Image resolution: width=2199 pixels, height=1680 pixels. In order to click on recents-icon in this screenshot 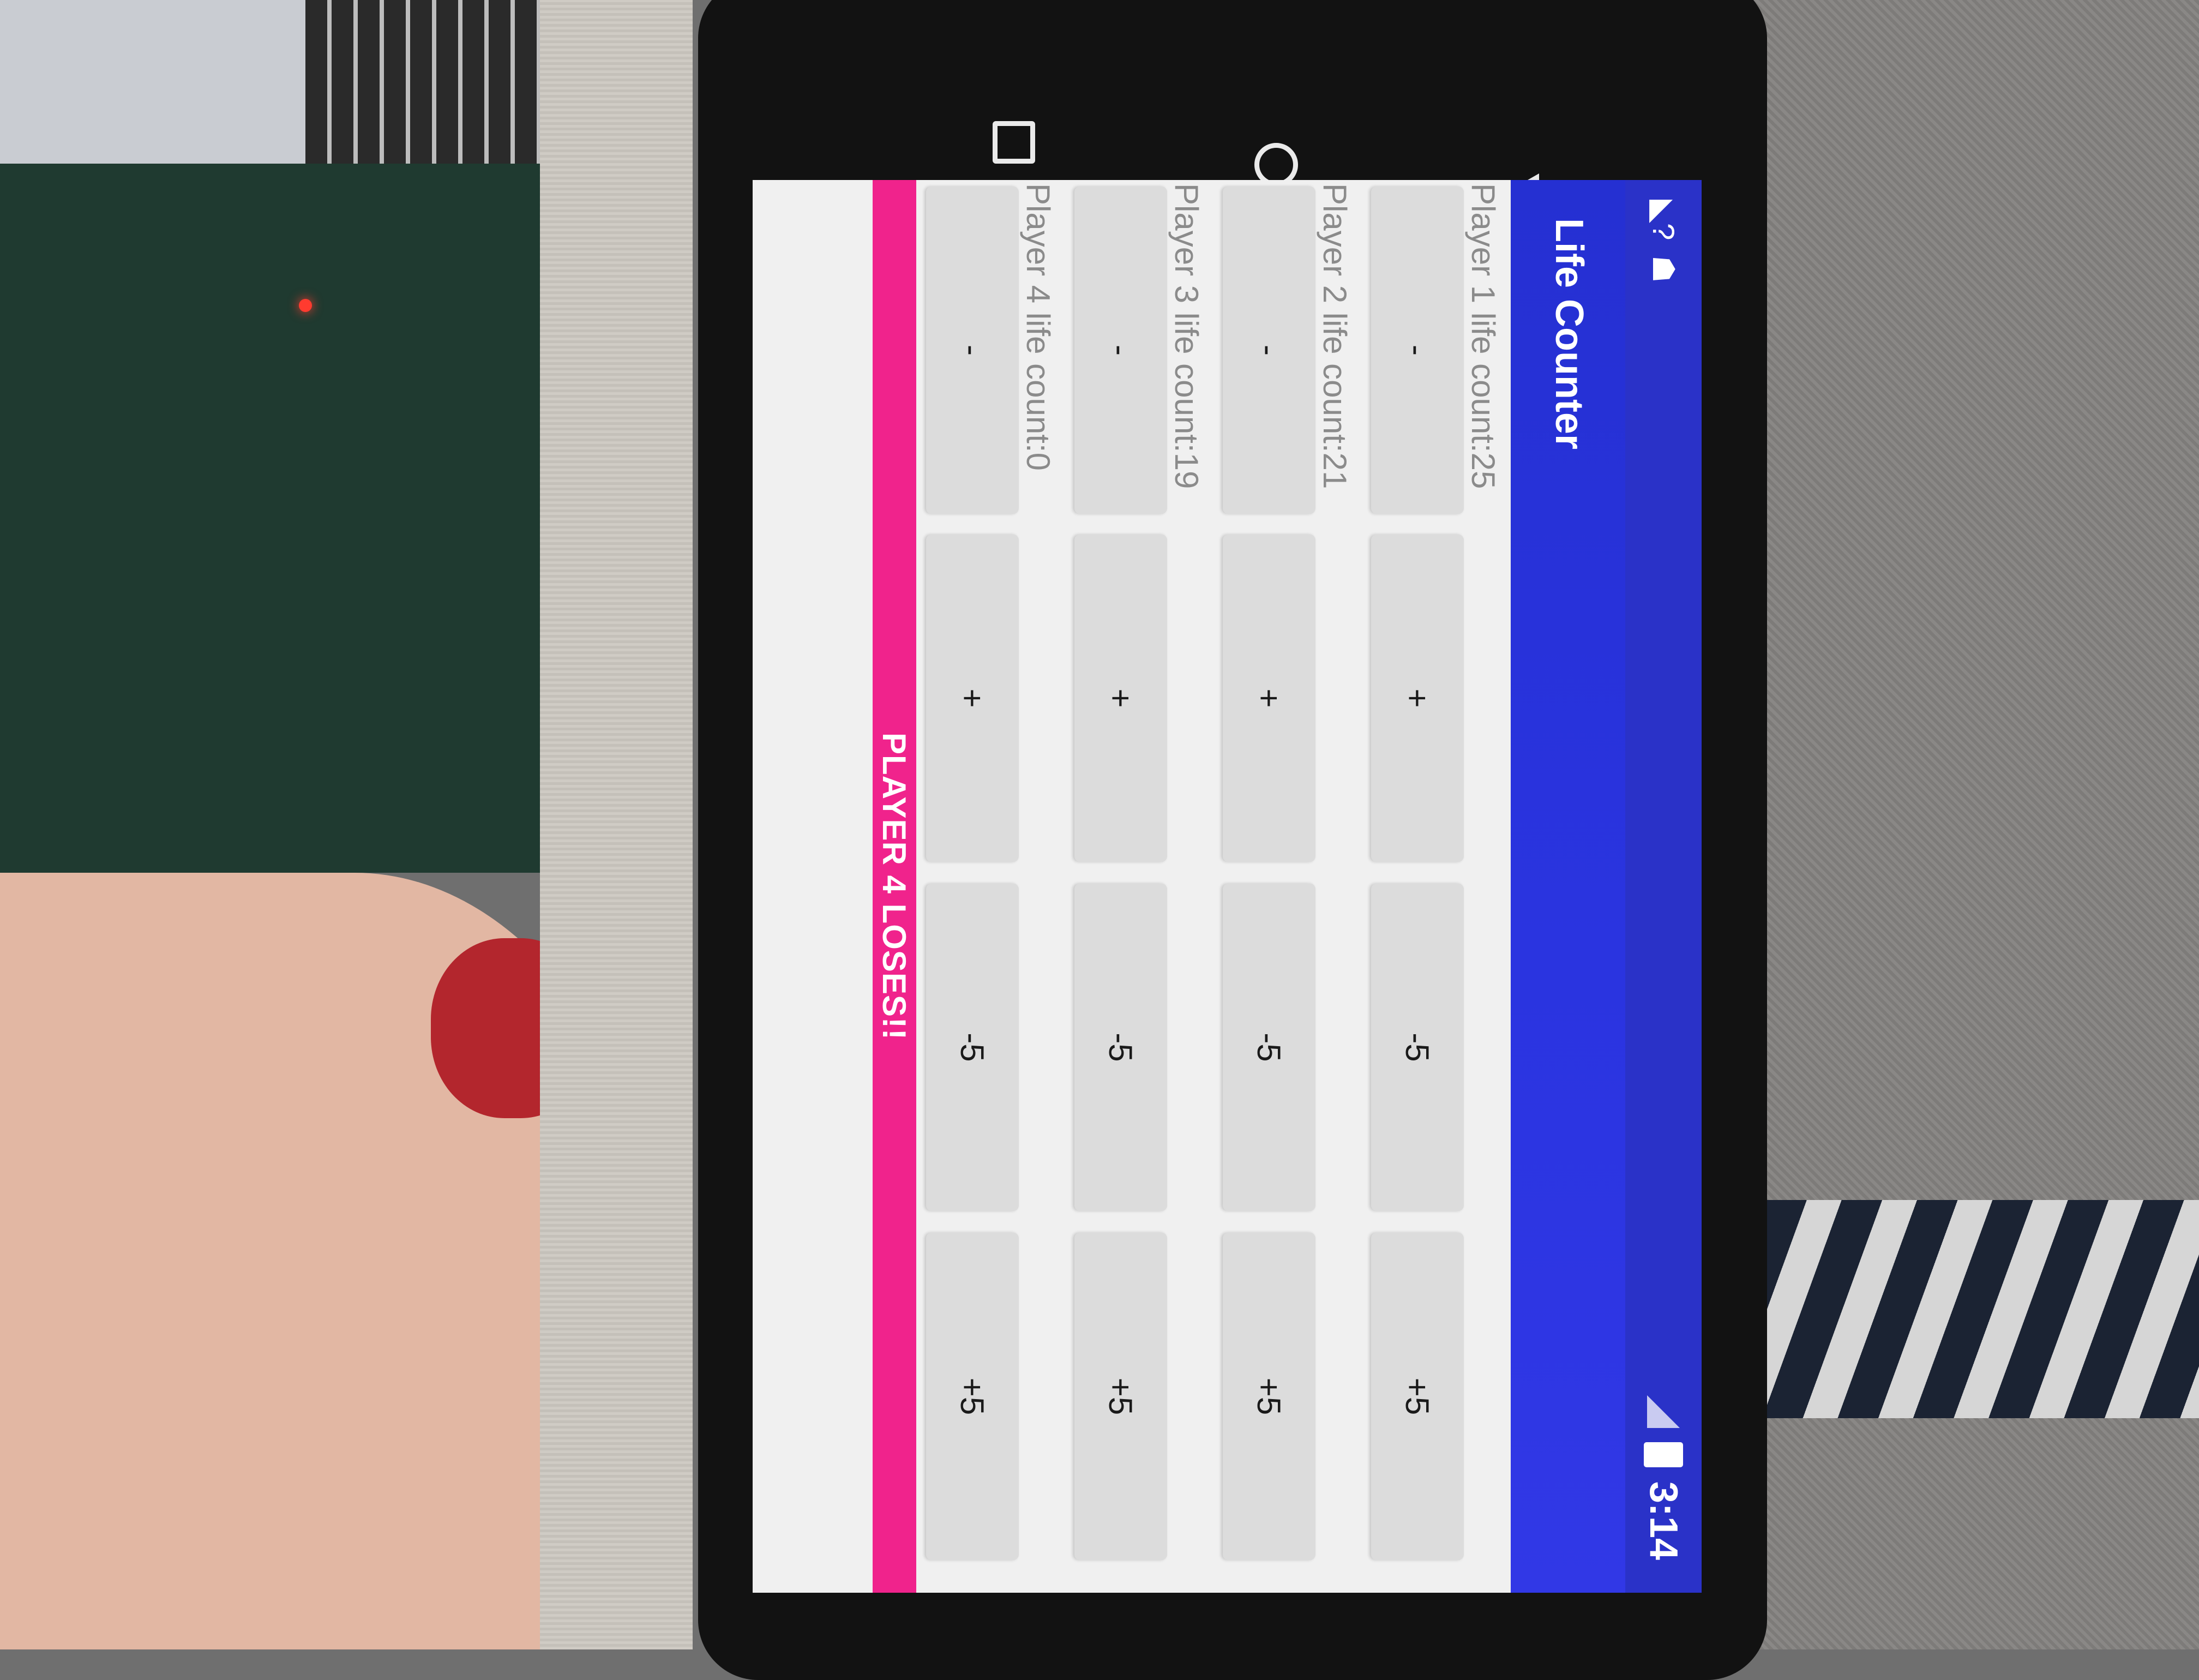, I will do `click(1014, 142)`.